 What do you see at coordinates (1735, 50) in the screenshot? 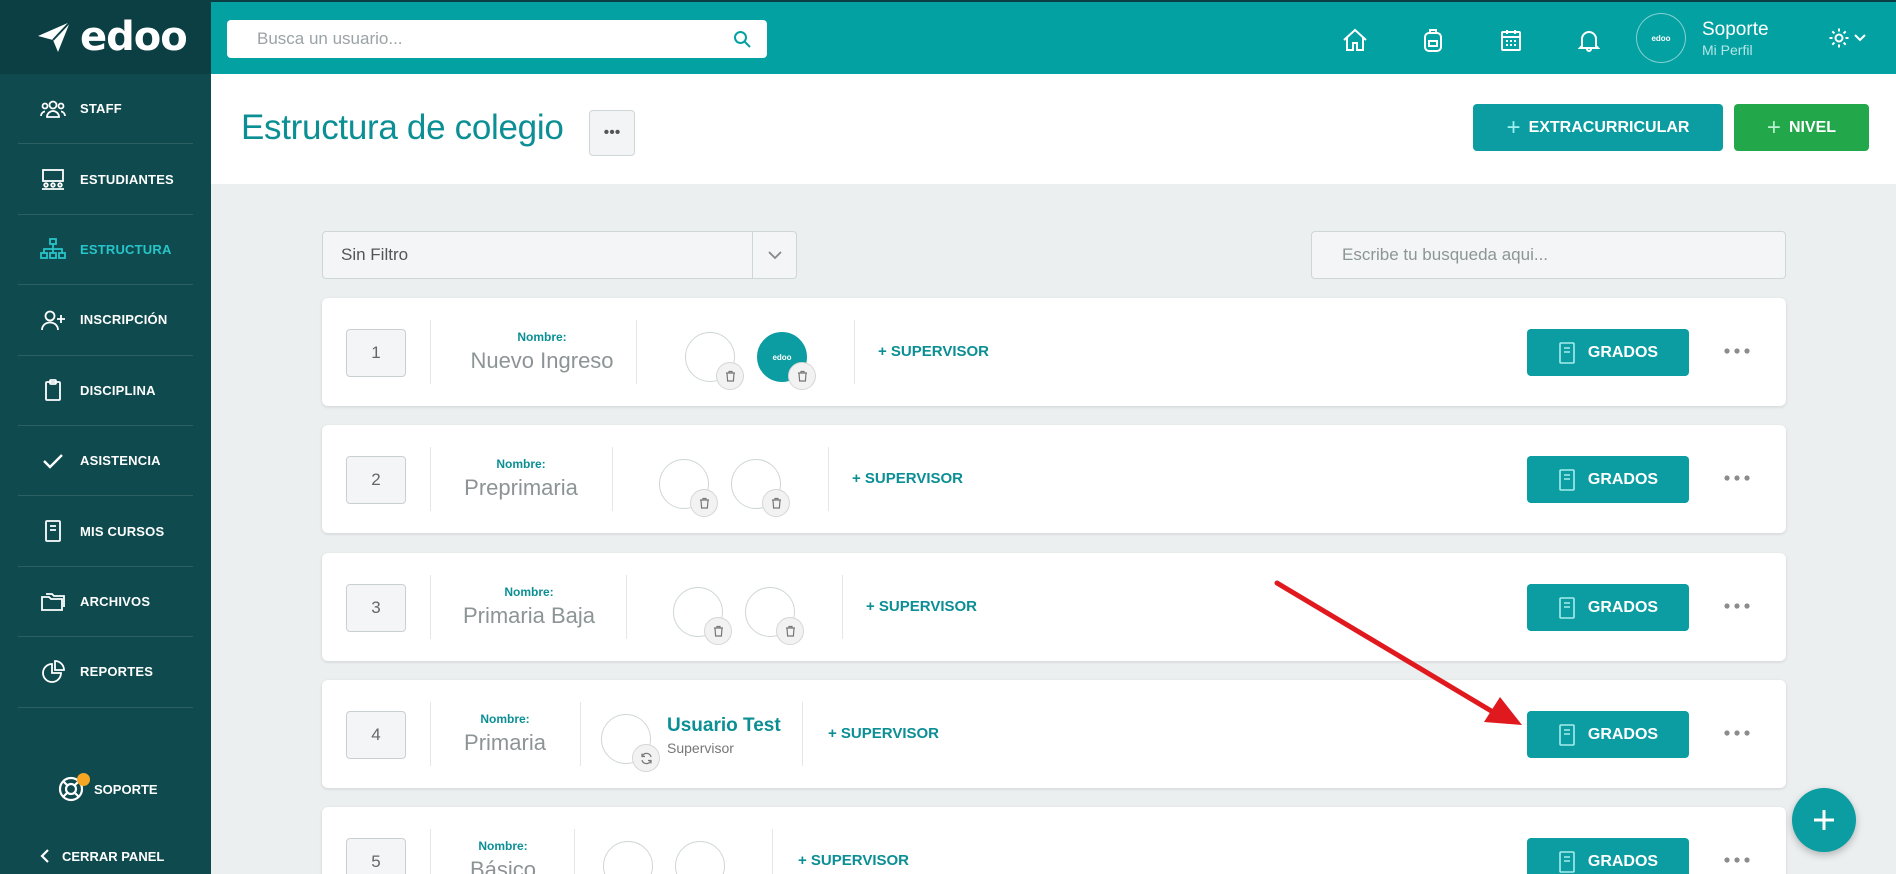
I see `profile-link: Mi Perfil` at bounding box center [1735, 50].